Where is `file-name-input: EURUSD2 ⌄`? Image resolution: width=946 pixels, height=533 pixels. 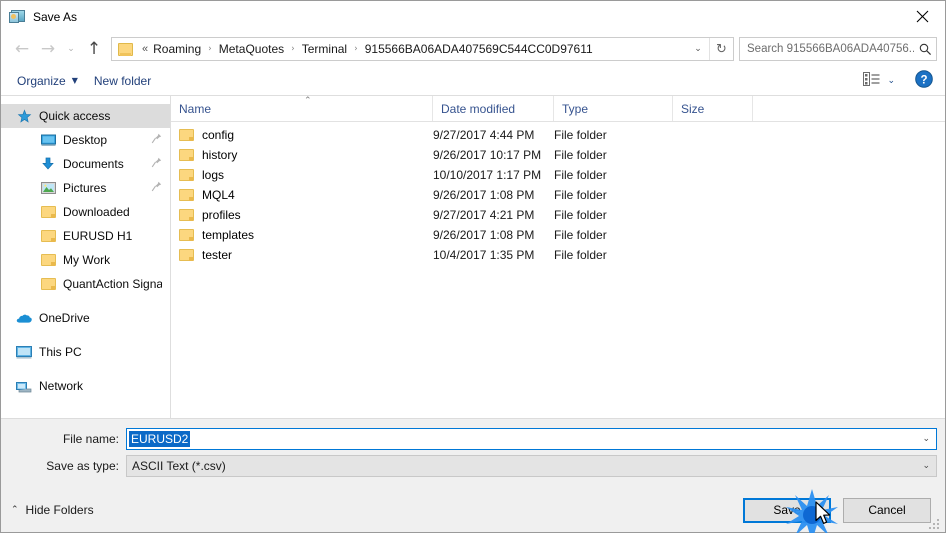 file-name-input: EURUSD2 ⌄ is located at coordinates (531, 439).